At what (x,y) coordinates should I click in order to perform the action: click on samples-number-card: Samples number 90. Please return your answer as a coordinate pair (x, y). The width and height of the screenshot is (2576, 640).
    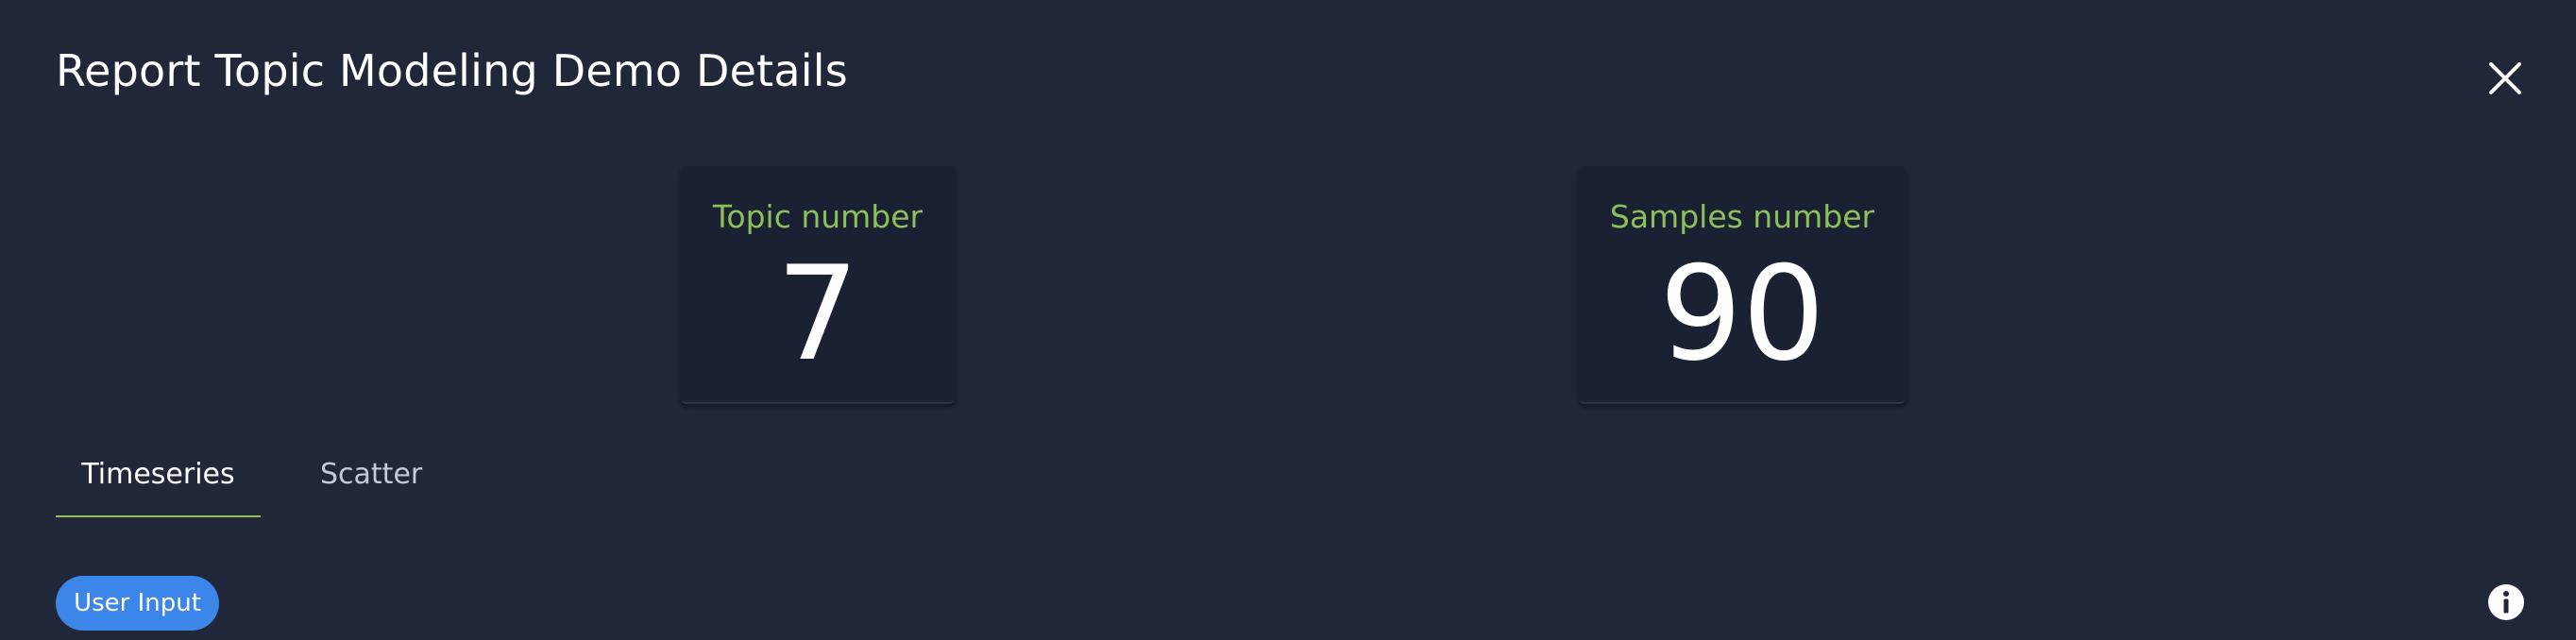
    Looking at the image, I should click on (1742, 285).